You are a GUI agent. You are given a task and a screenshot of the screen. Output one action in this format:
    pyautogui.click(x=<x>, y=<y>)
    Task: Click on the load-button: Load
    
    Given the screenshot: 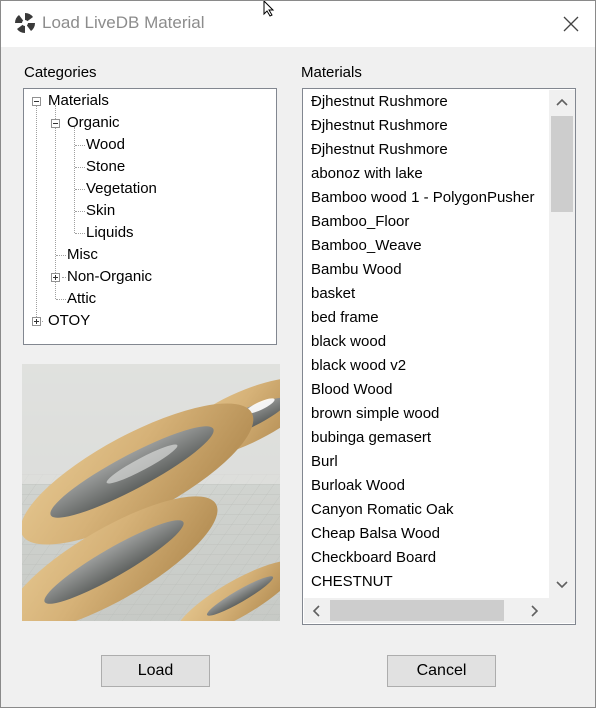 What is the action you would take?
    pyautogui.click(x=155, y=671)
    